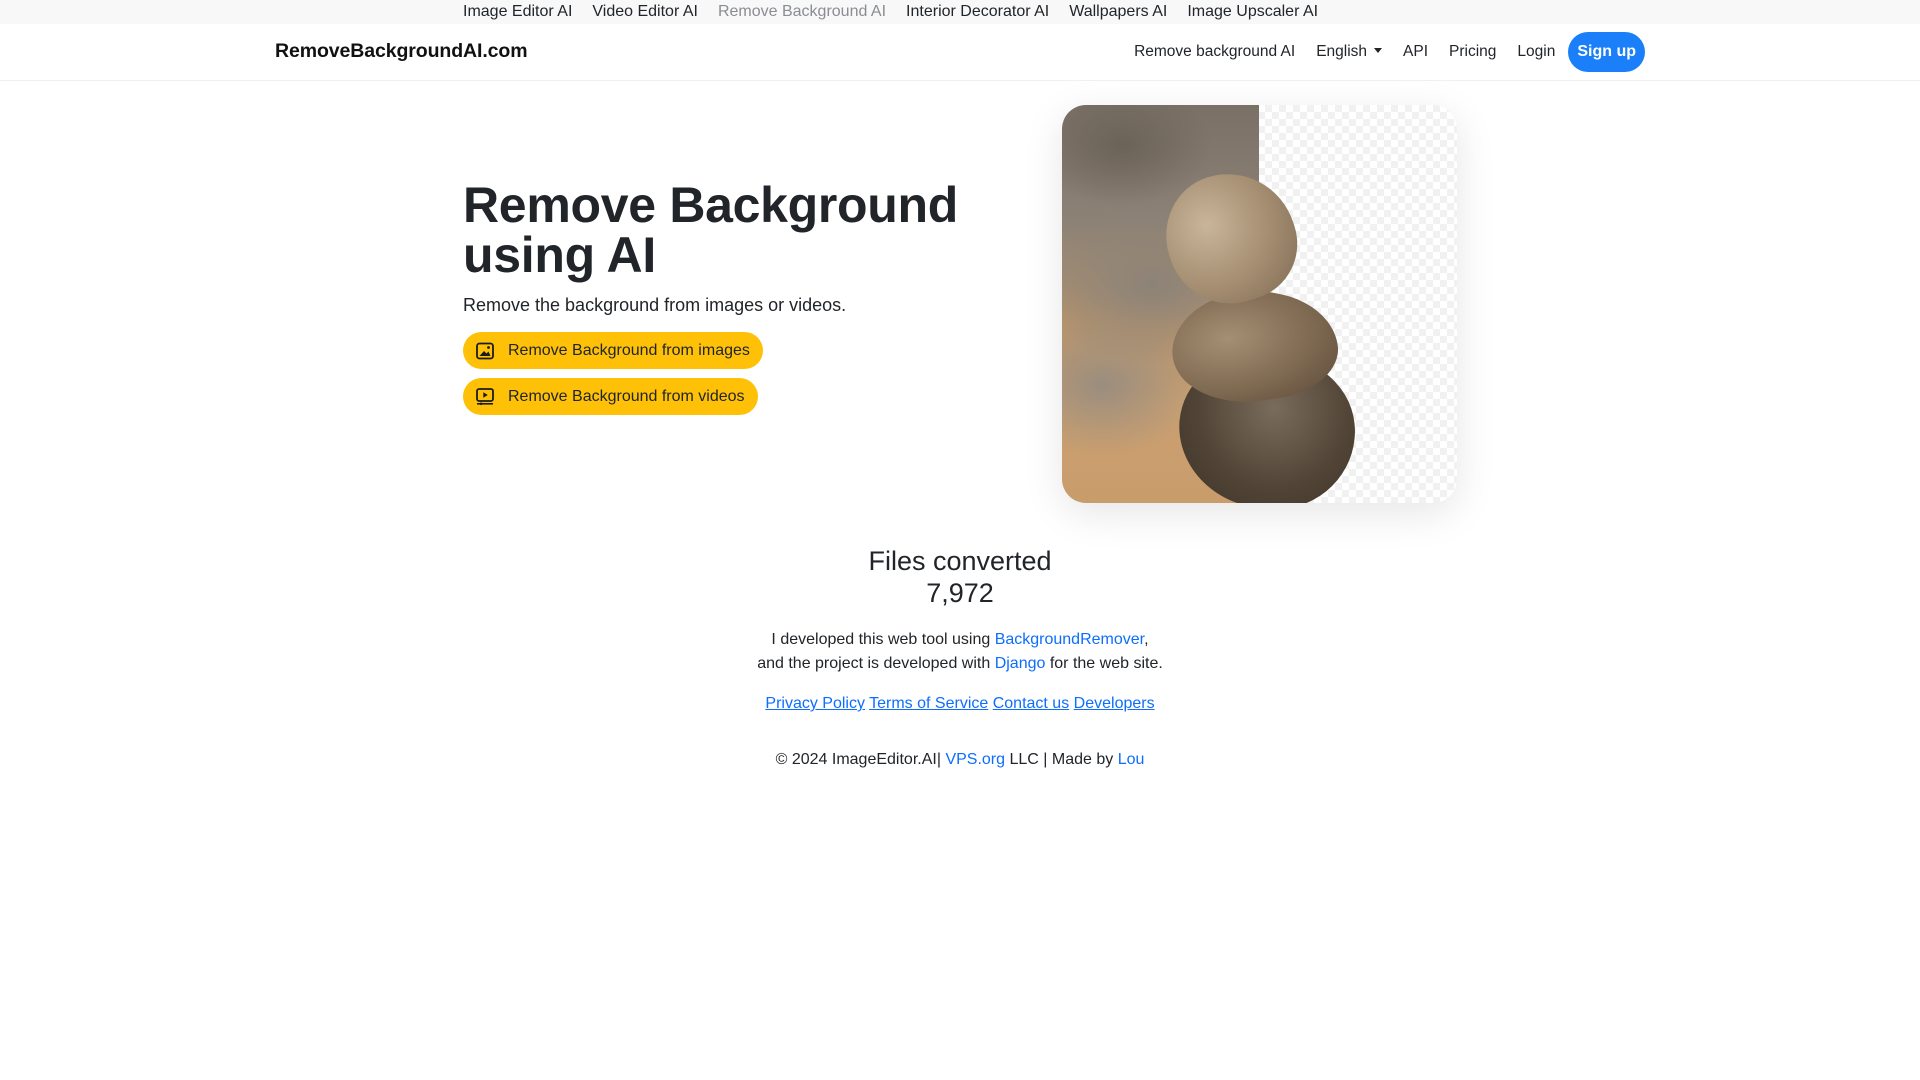 Image resolution: width=1920 pixels, height=1080 pixels. I want to click on remove-bg-images-button: Remove Background from images, so click(613, 350).